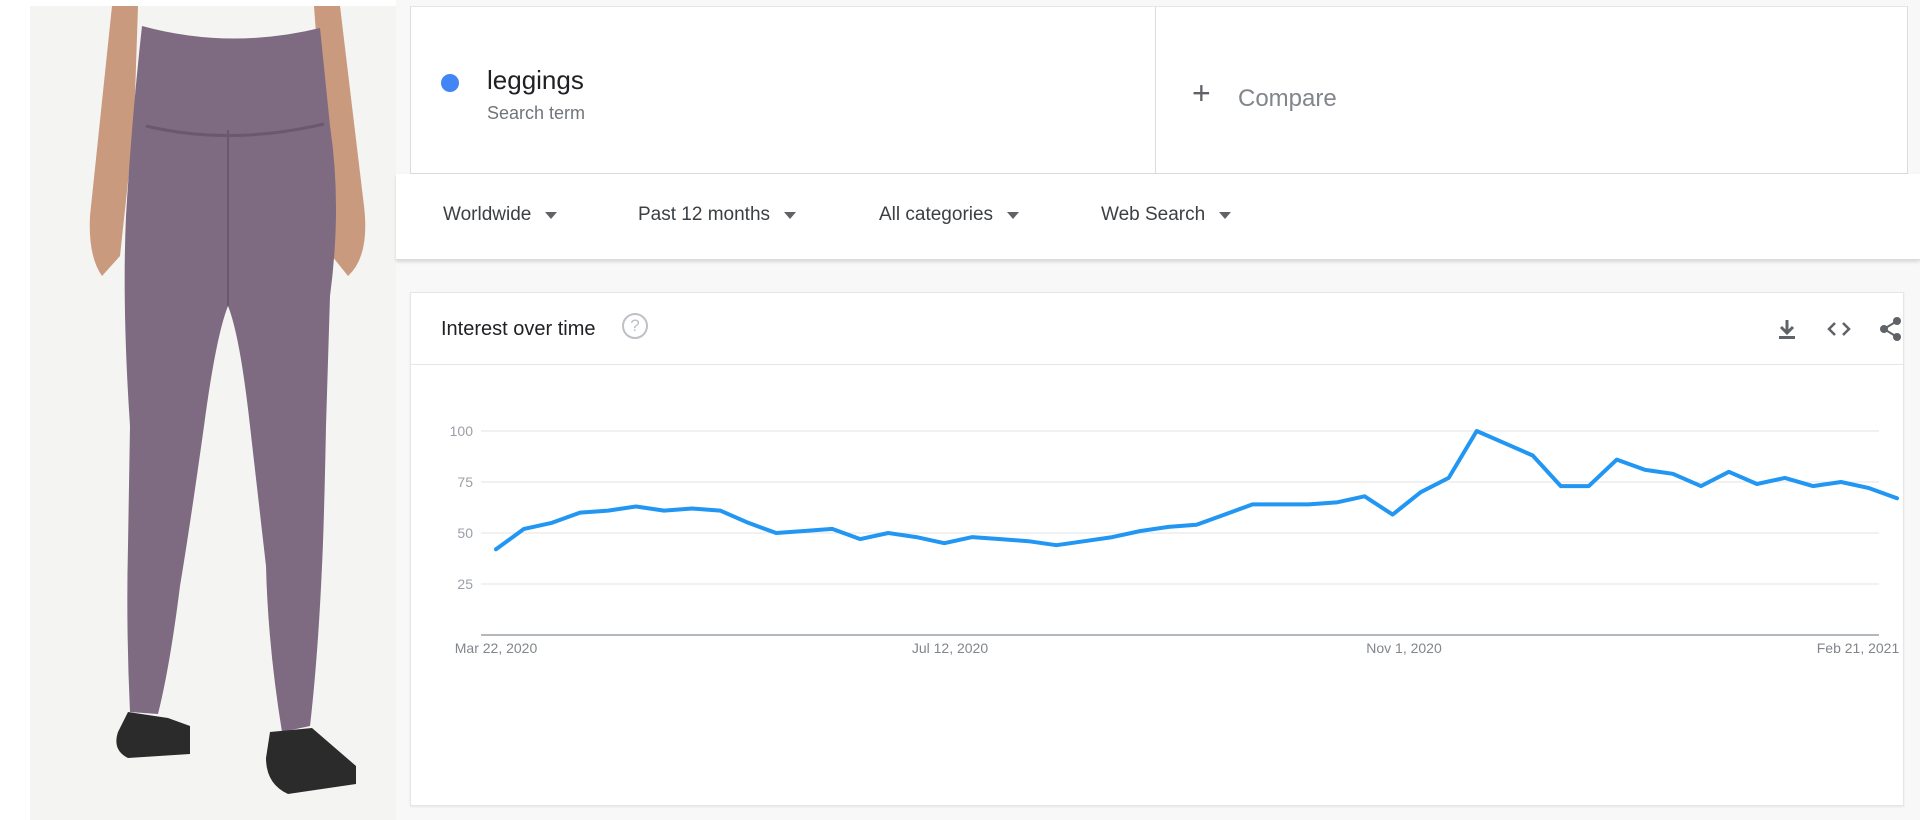  Describe the element at coordinates (465, 482) in the screenshot. I see `y-tick-label: 75` at that location.